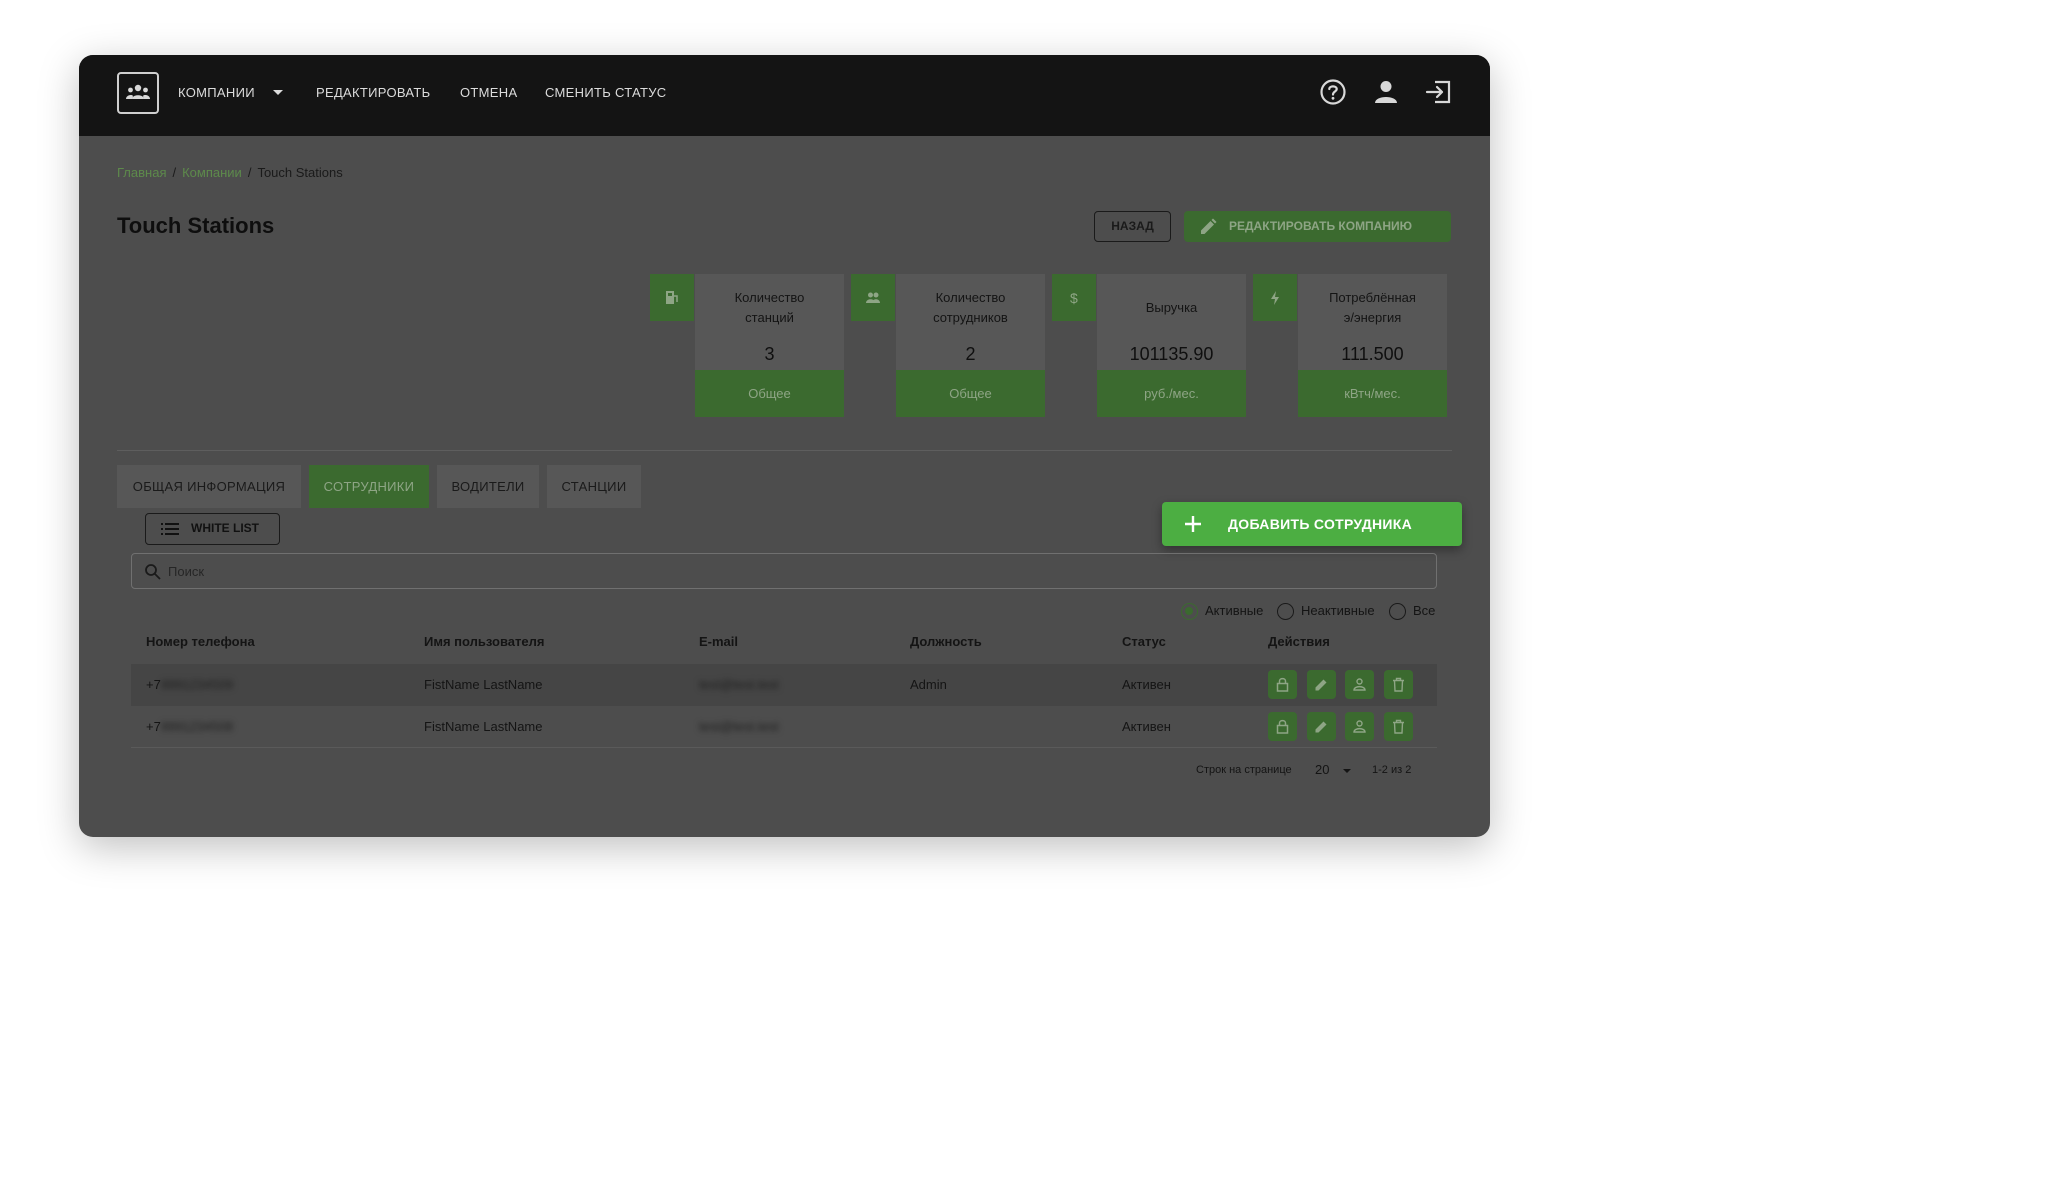 This screenshot has width=2067, height=1177. Describe the element at coordinates (1171, 393) in the screenshot. I see `stat-footer: руб./мес.` at that location.